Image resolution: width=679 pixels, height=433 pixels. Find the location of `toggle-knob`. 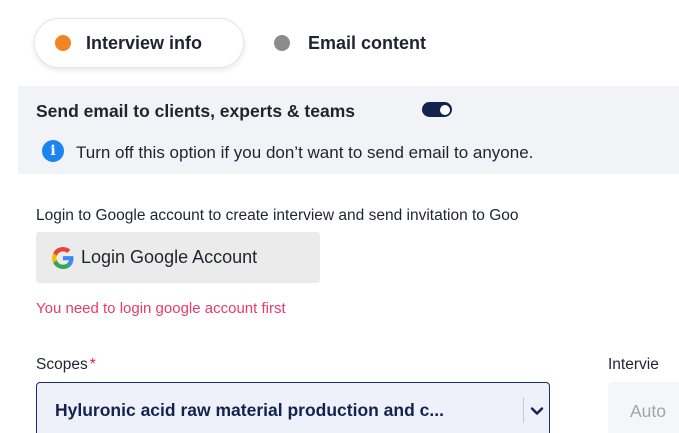

toggle-knob is located at coordinates (445, 109).